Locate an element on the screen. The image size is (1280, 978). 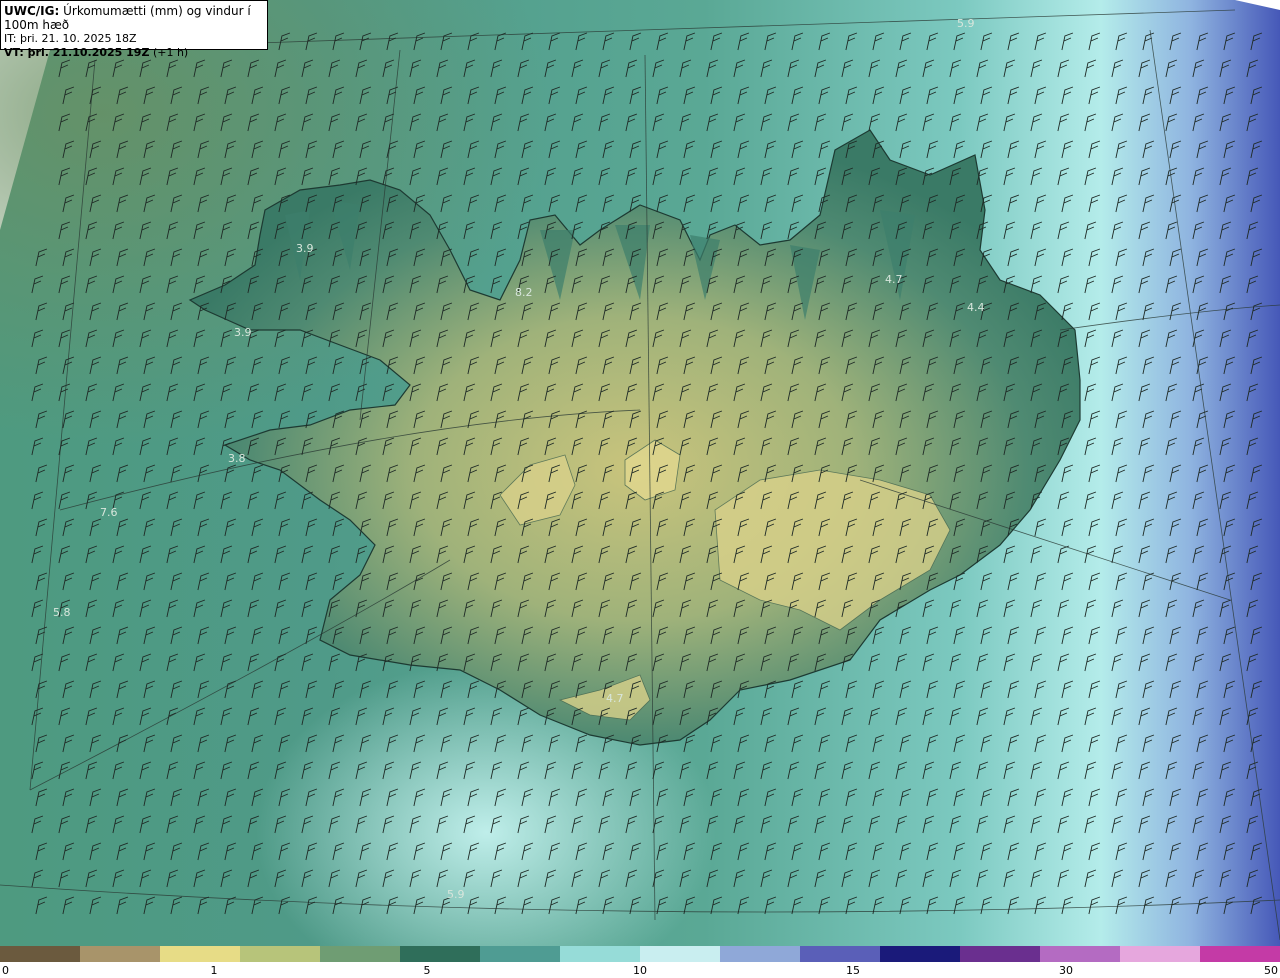
colorbar: 0 1 5 10 15 30 50 is located at coordinates (640, 962).